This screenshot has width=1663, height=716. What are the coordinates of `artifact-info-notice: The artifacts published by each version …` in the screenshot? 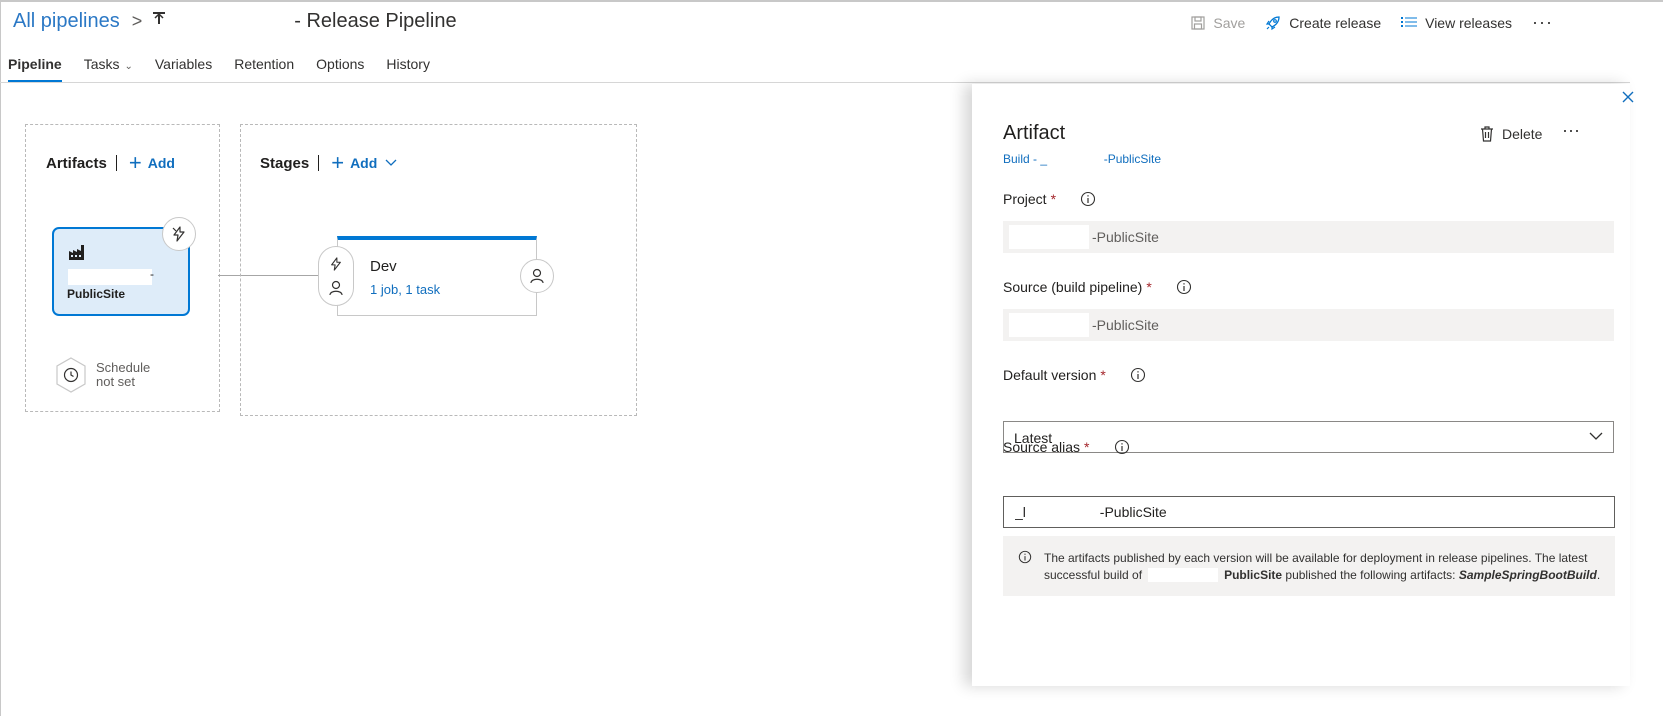 It's located at (1309, 566).